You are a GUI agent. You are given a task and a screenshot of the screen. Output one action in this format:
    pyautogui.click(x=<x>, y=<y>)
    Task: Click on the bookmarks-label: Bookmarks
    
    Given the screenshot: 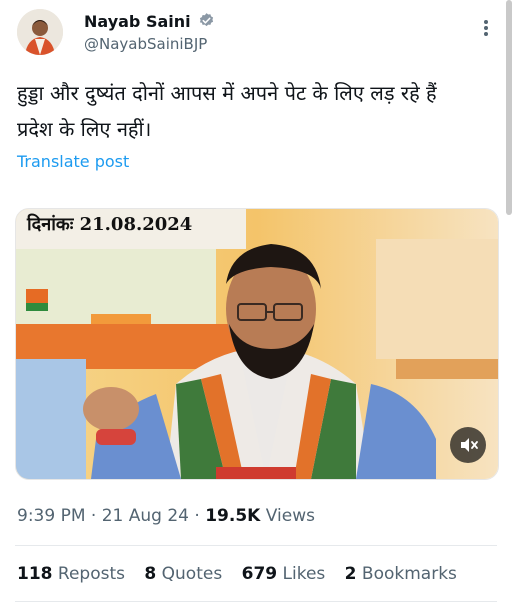 What is the action you would take?
    pyautogui.click(x=409, y=574)
    